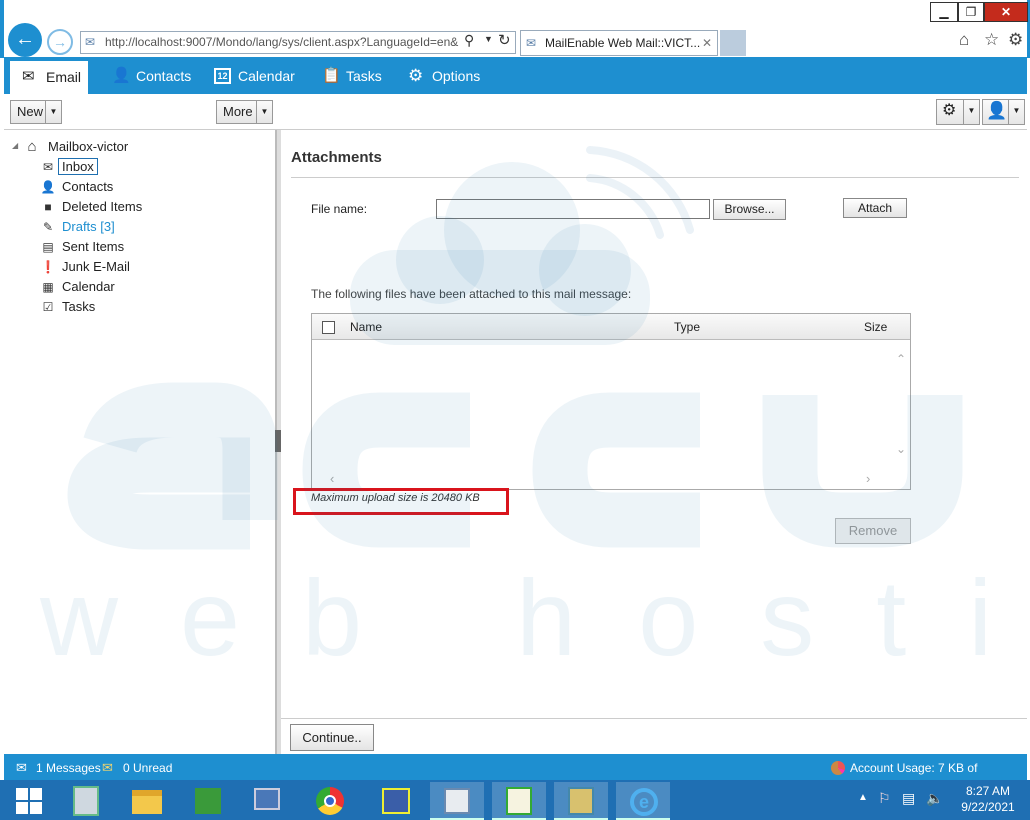 Image resolution: width=1030 pixels, height=820 pixels. What do you see at coordinates (611, 401) in the screenshot?
I see `attachments-table: Name Type Size ⌃ ⌄ ‹ ›` at bounding box center [611, 401].